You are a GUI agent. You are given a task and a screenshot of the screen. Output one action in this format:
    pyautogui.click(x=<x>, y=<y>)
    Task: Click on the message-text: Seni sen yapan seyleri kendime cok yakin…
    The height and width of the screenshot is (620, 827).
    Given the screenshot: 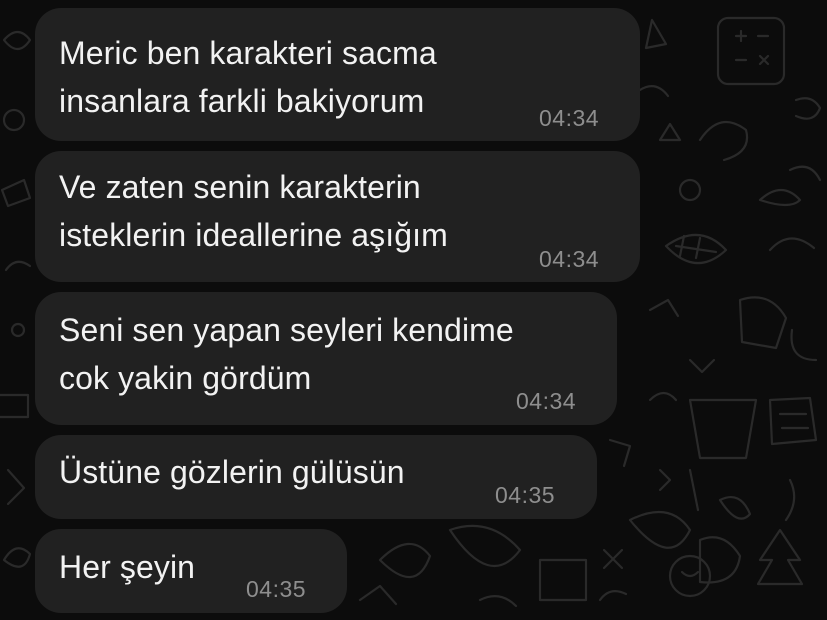 What is the action you would take?
    pyautogui.click(x=286, y=354)
    